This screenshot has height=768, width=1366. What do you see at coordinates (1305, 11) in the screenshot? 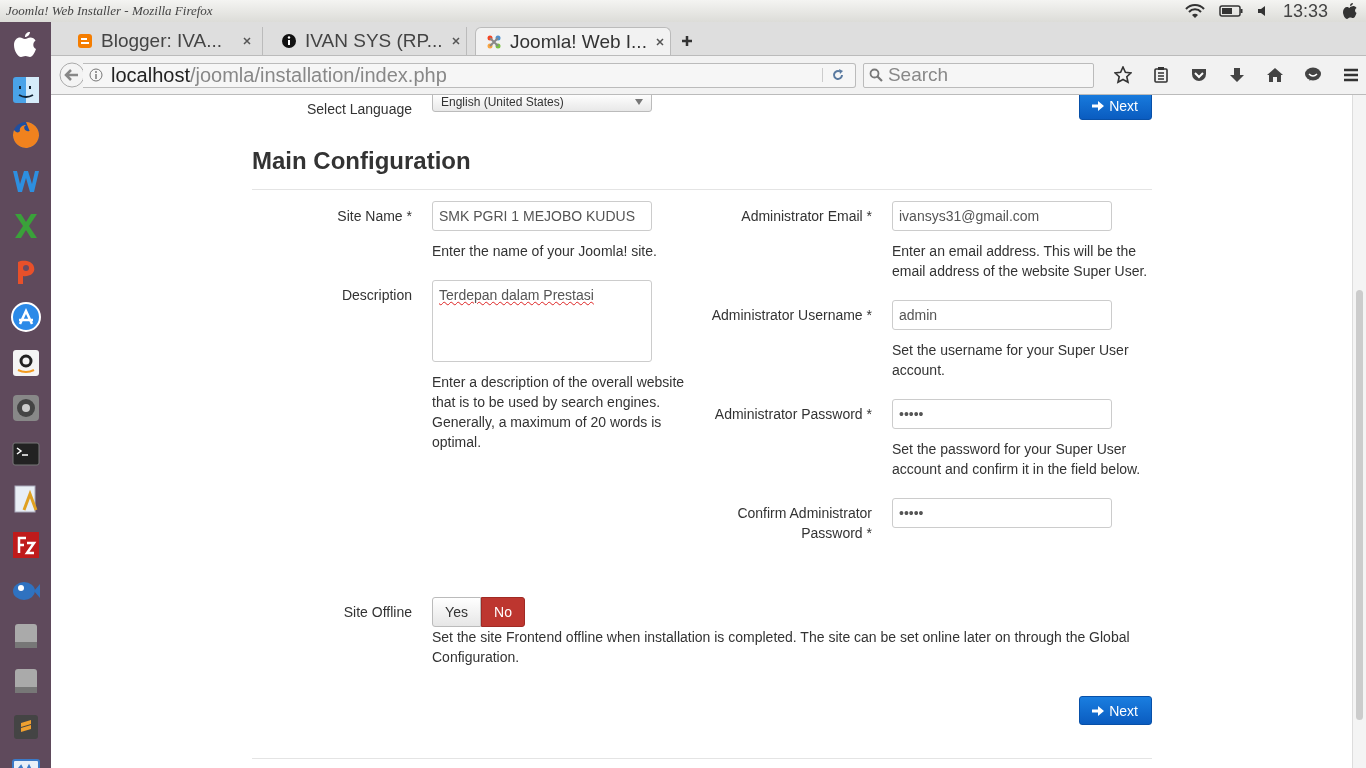
I see `clock: 13:33` at bounding box center [1305, 11].